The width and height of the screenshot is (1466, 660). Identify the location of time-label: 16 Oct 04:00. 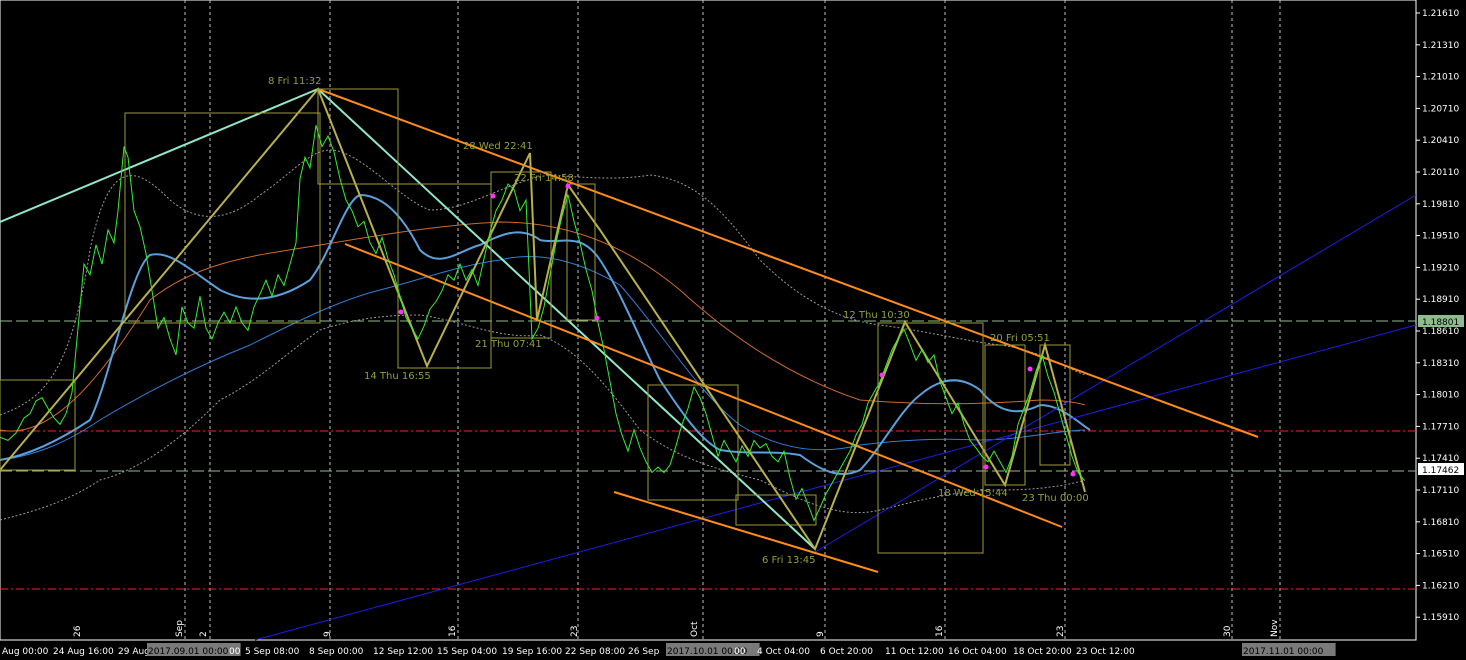
(977, 652).